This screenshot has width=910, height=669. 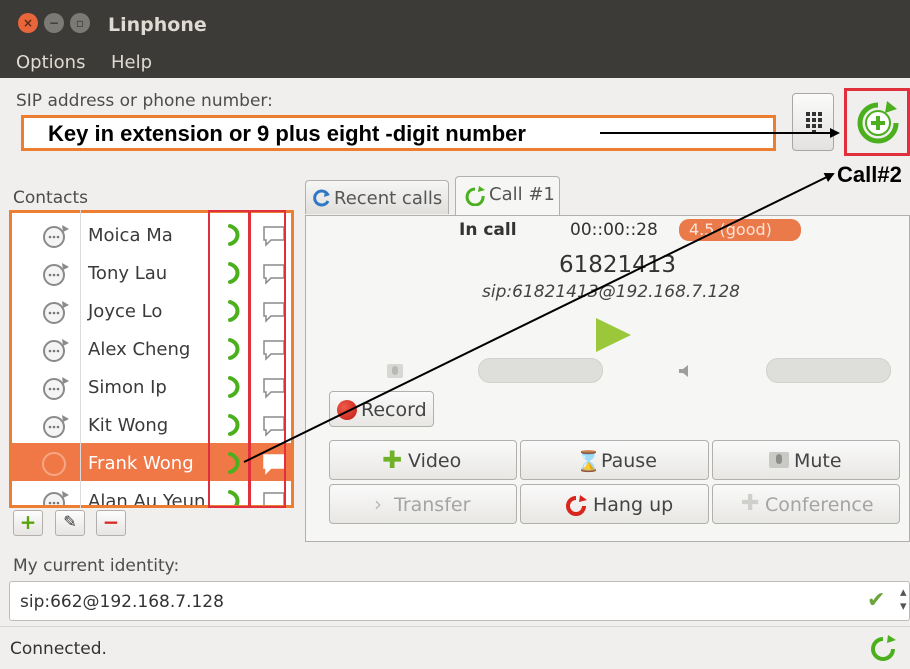 What do you see at coordinates (28, 523) in the screenshot?
I see `add-contact-button: +` at bounding box center [28, 523].